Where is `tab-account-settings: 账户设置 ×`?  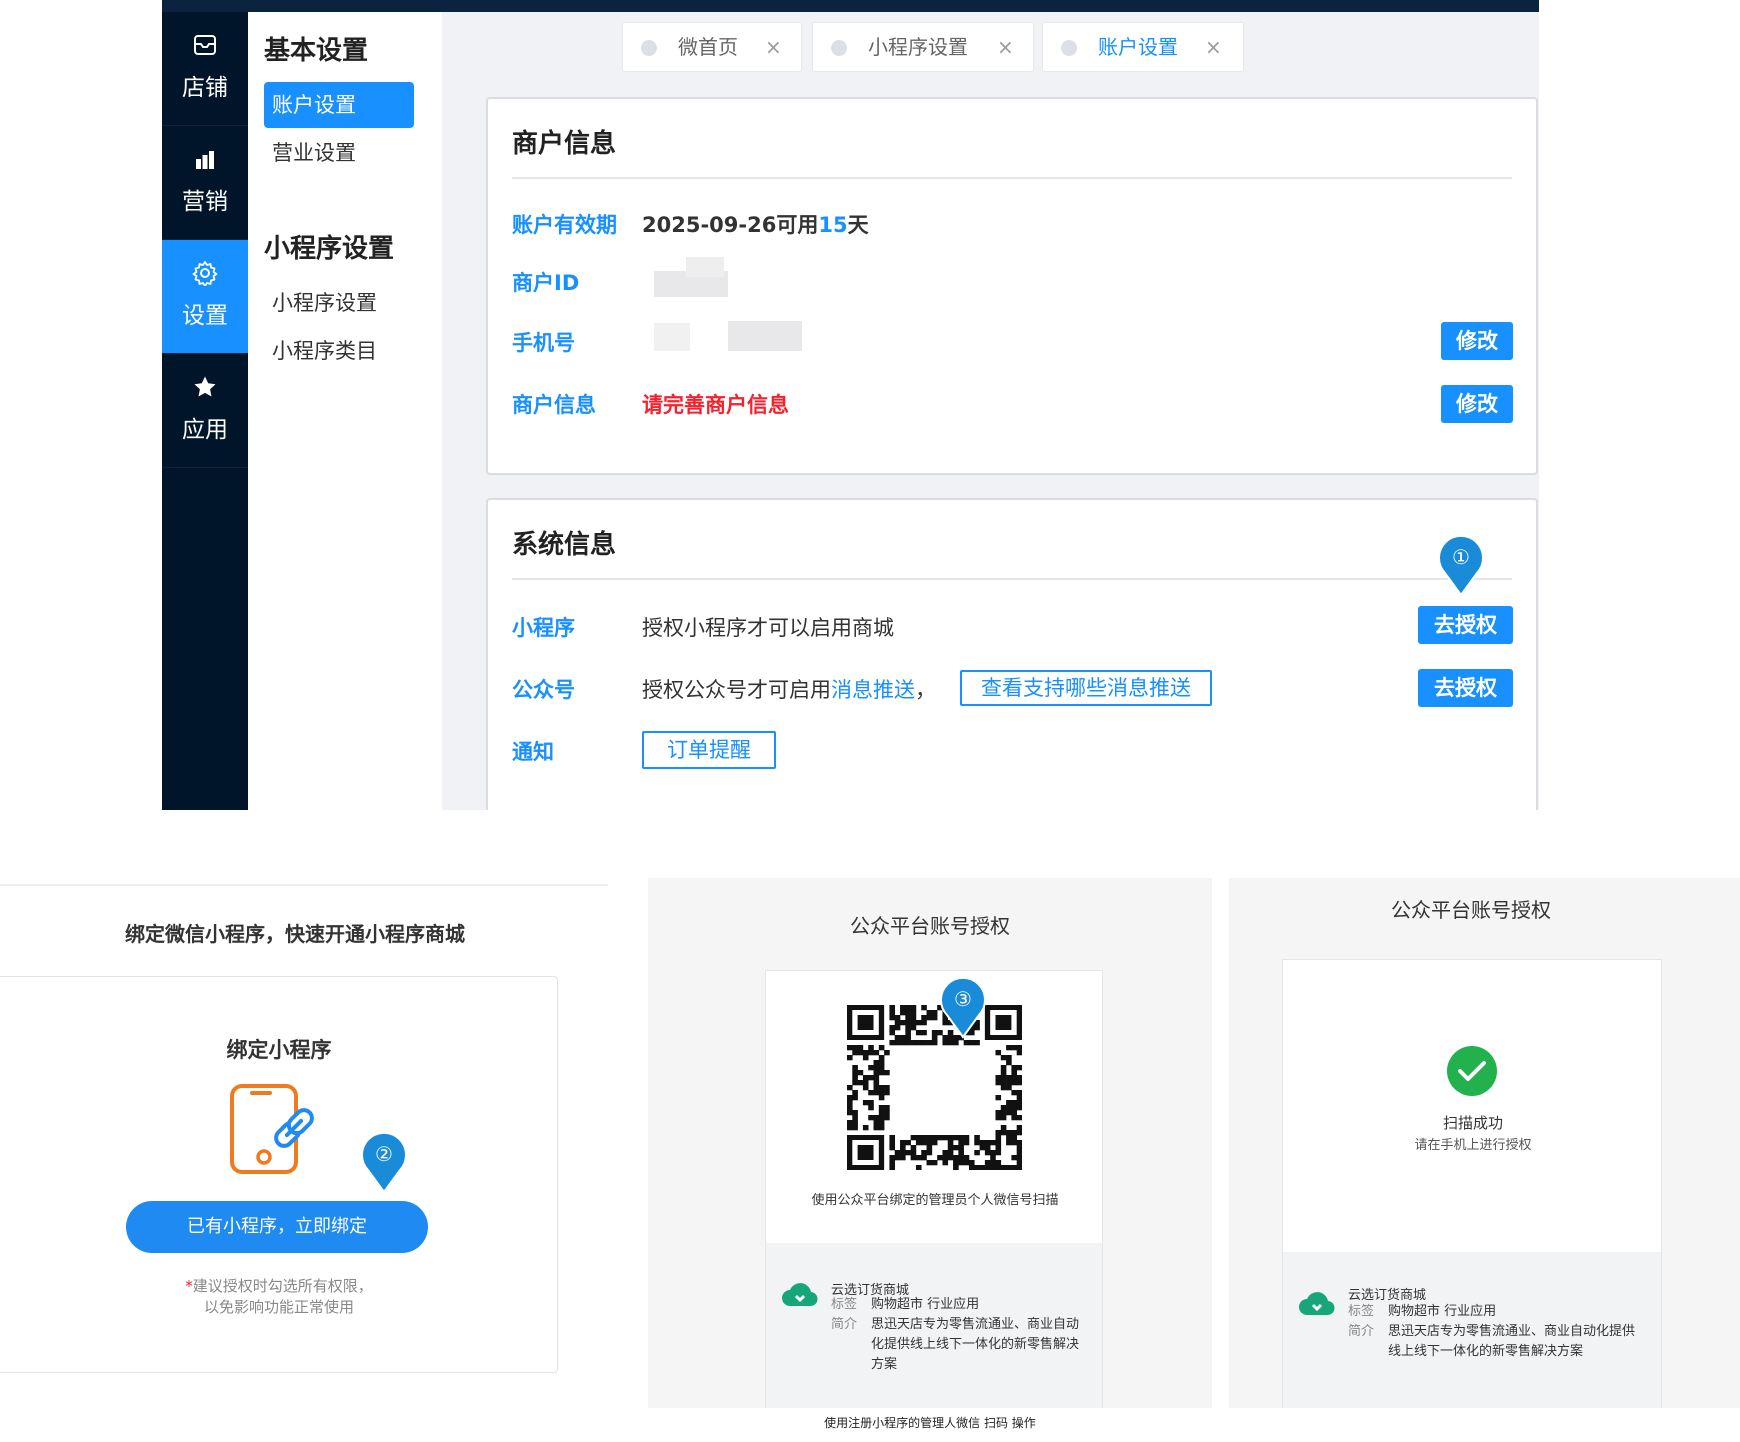 tab-account-settings: 账户设置 × is located at coordinates (1143, 47).